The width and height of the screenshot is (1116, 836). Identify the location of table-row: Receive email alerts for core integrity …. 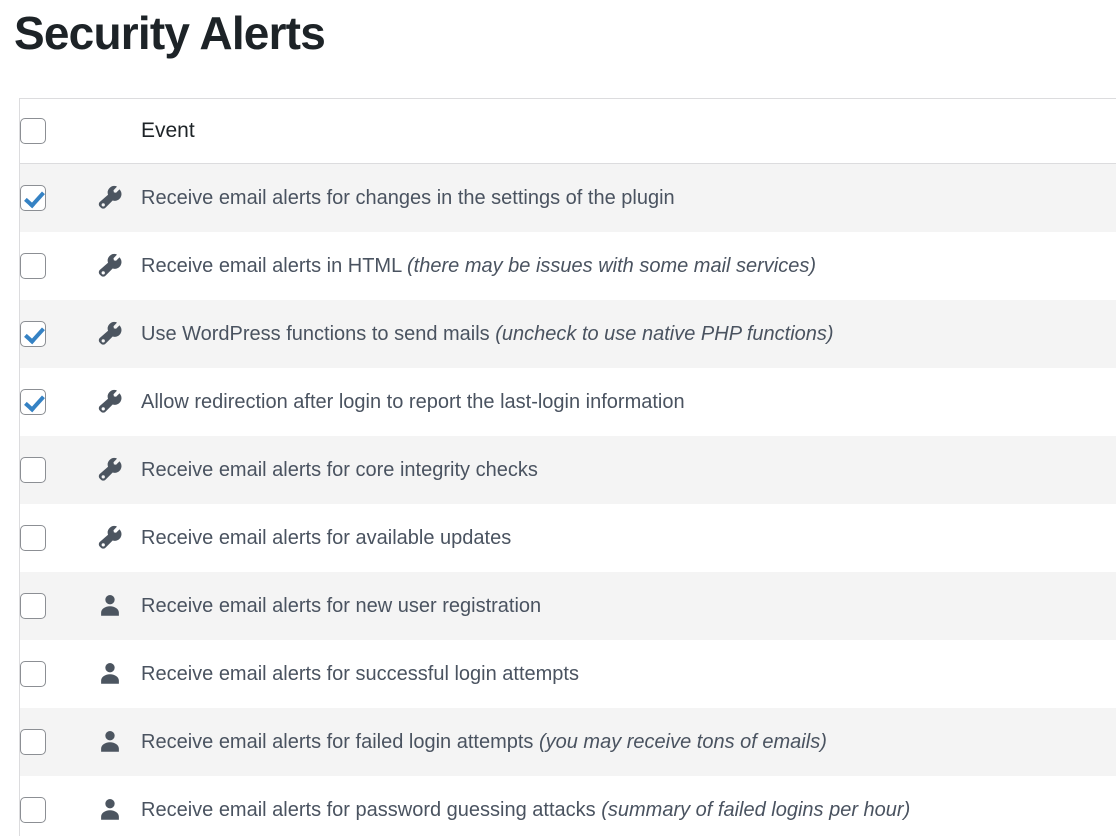
(568, 469).